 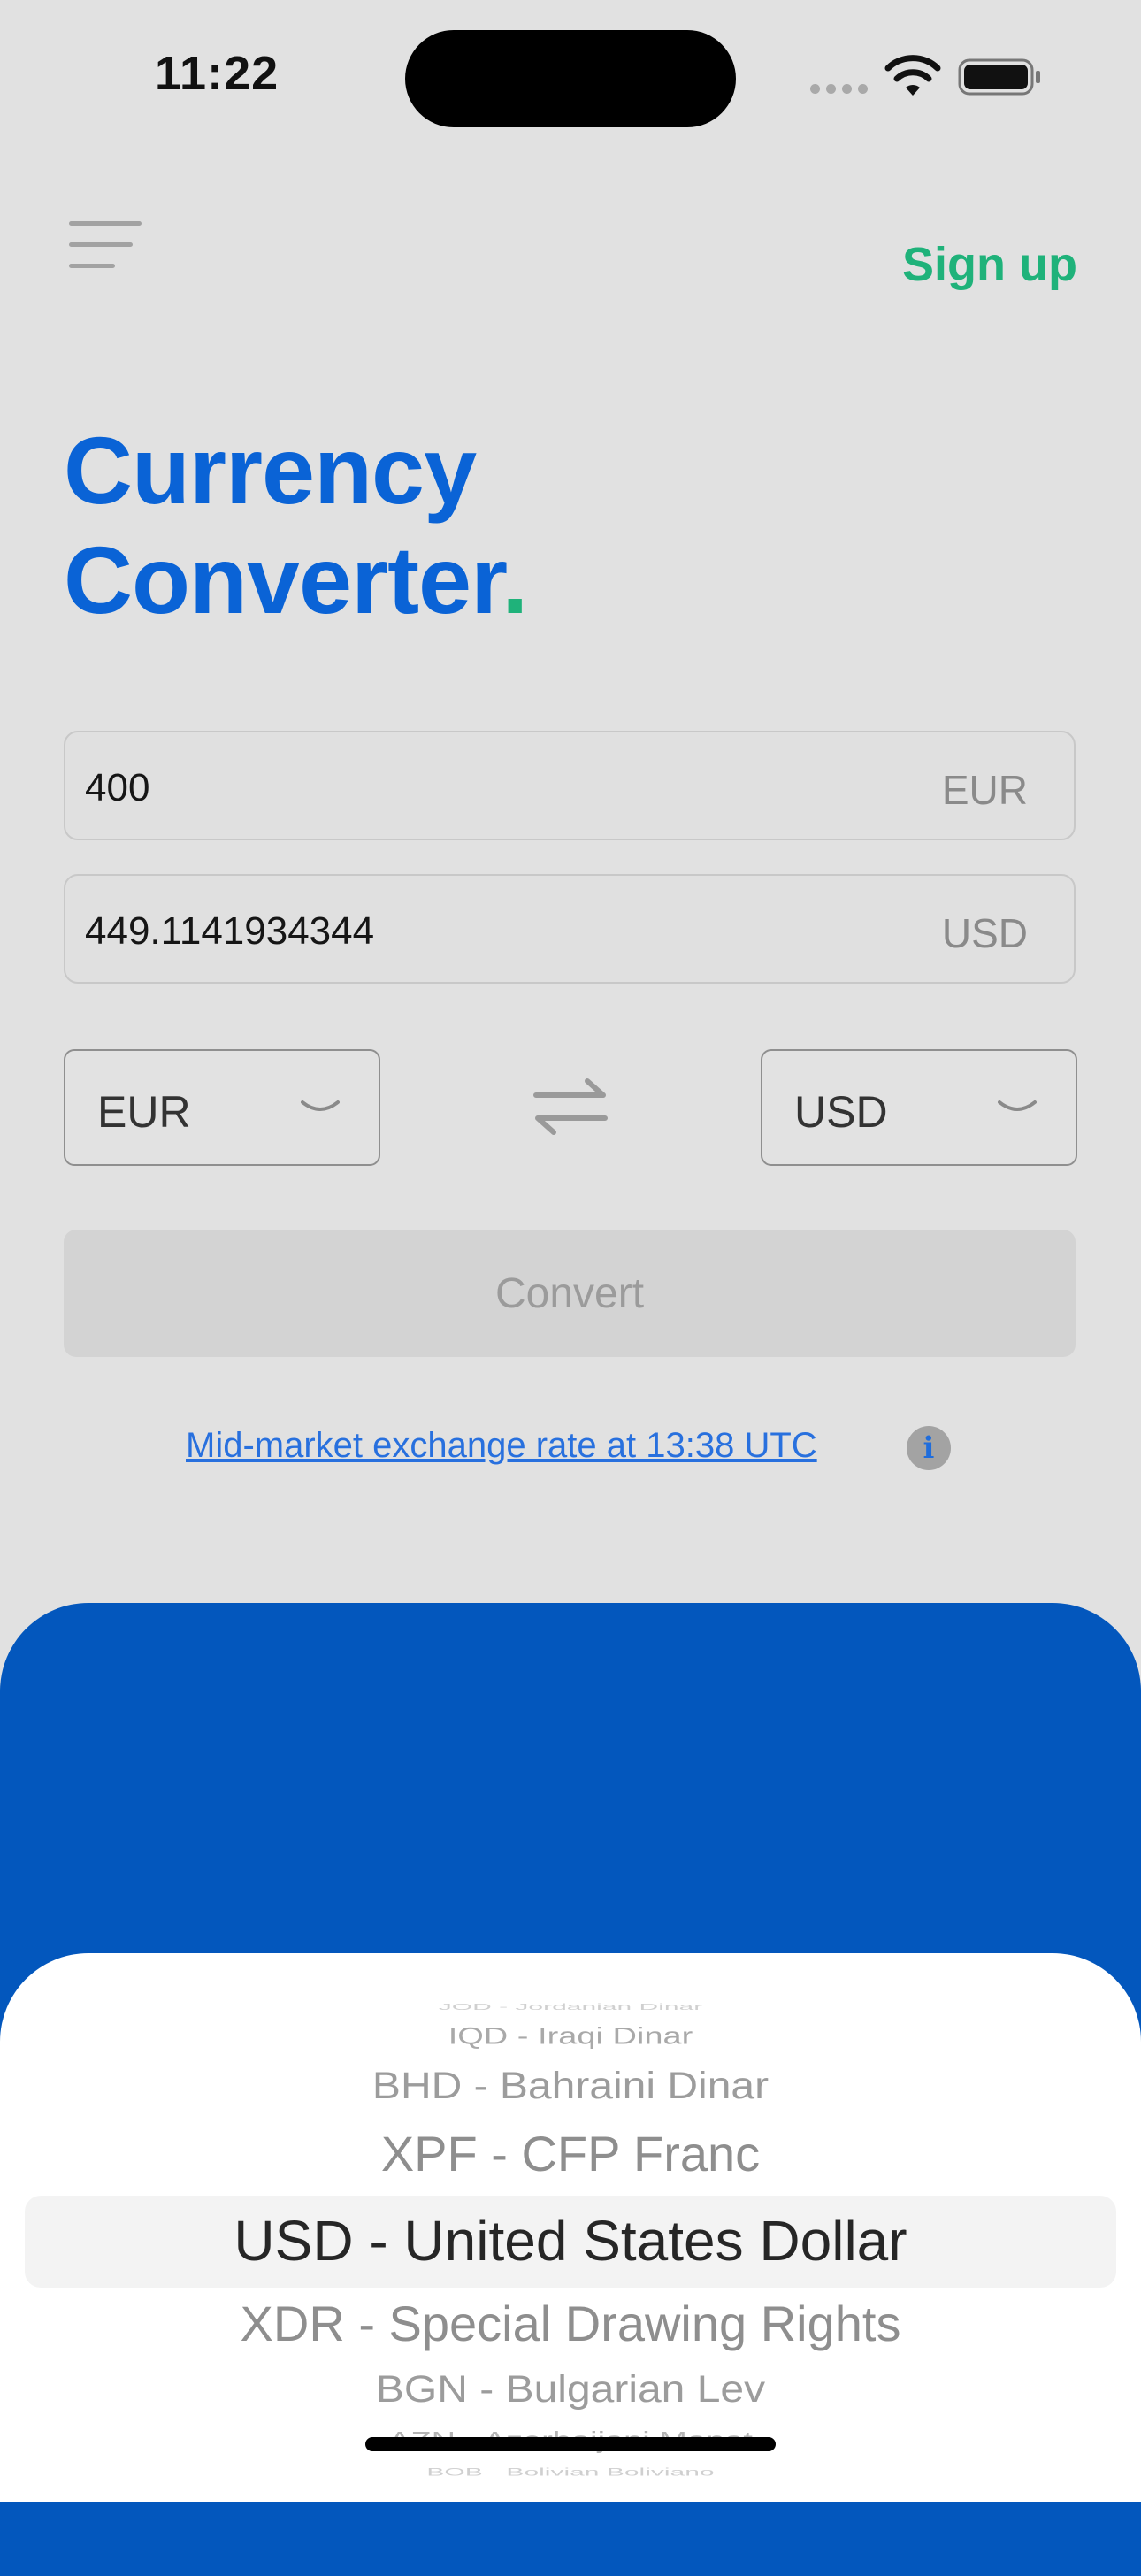 I want to click on picker-item: IQD - Iraqi Dinar, so click(x=570, y=2036).